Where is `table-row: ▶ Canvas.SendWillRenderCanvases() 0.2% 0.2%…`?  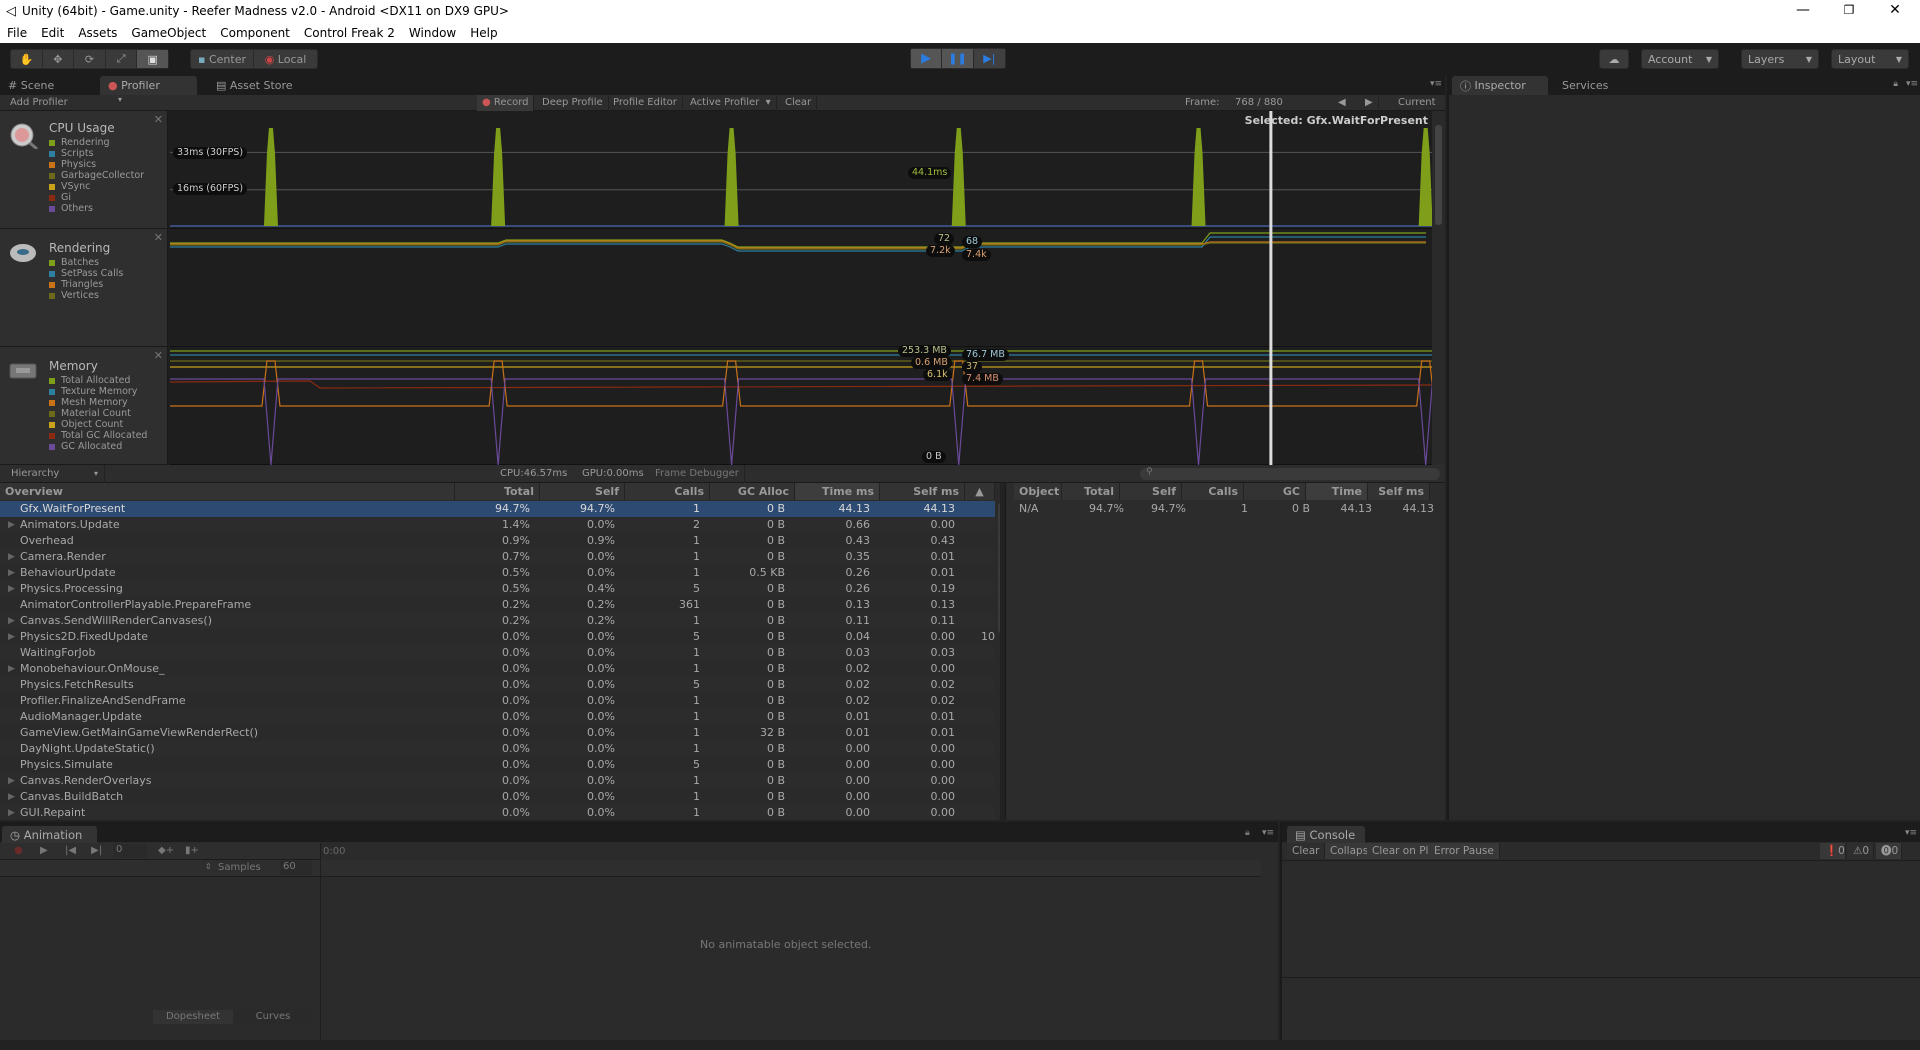
table-row: ▶ Canvas.SendWillRenderCanvases() 0.2% 0.2%… is located at coordinates (497, 621).